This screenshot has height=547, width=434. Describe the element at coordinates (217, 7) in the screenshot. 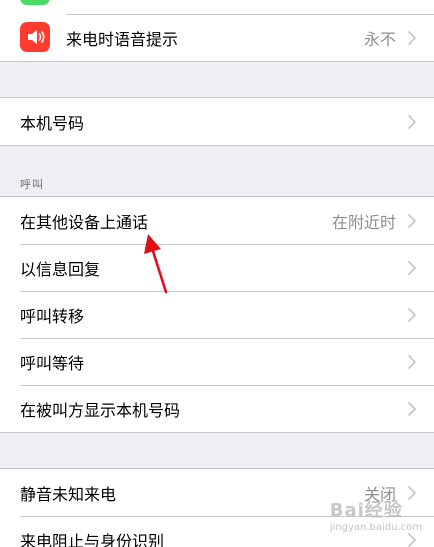

I see `partial-top-row` at that location.